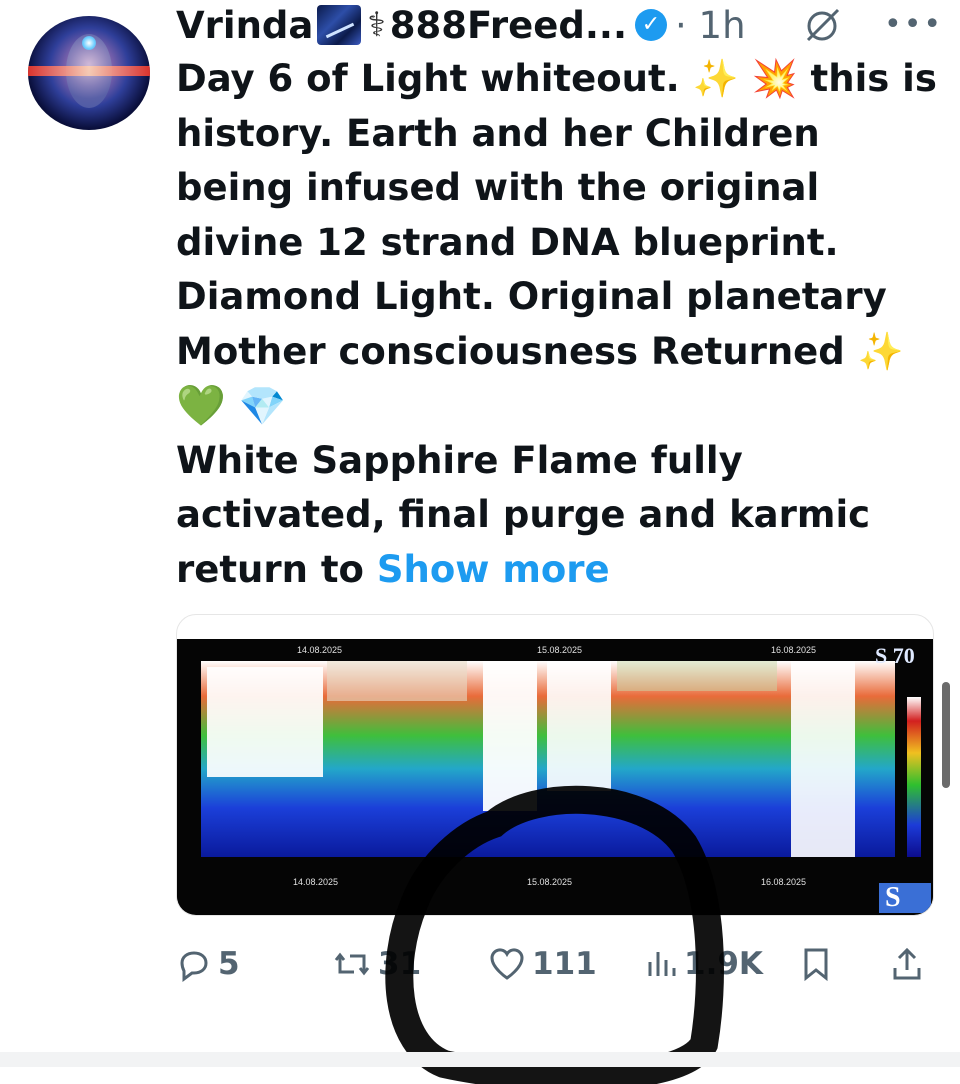 The width and height of the screenshot is (960, 1084). What do you see at coordinates (531, 296) in the screenshot?
I see `tweet-line: Diamond Light. Original planetary` at bounding box center [531, 296].